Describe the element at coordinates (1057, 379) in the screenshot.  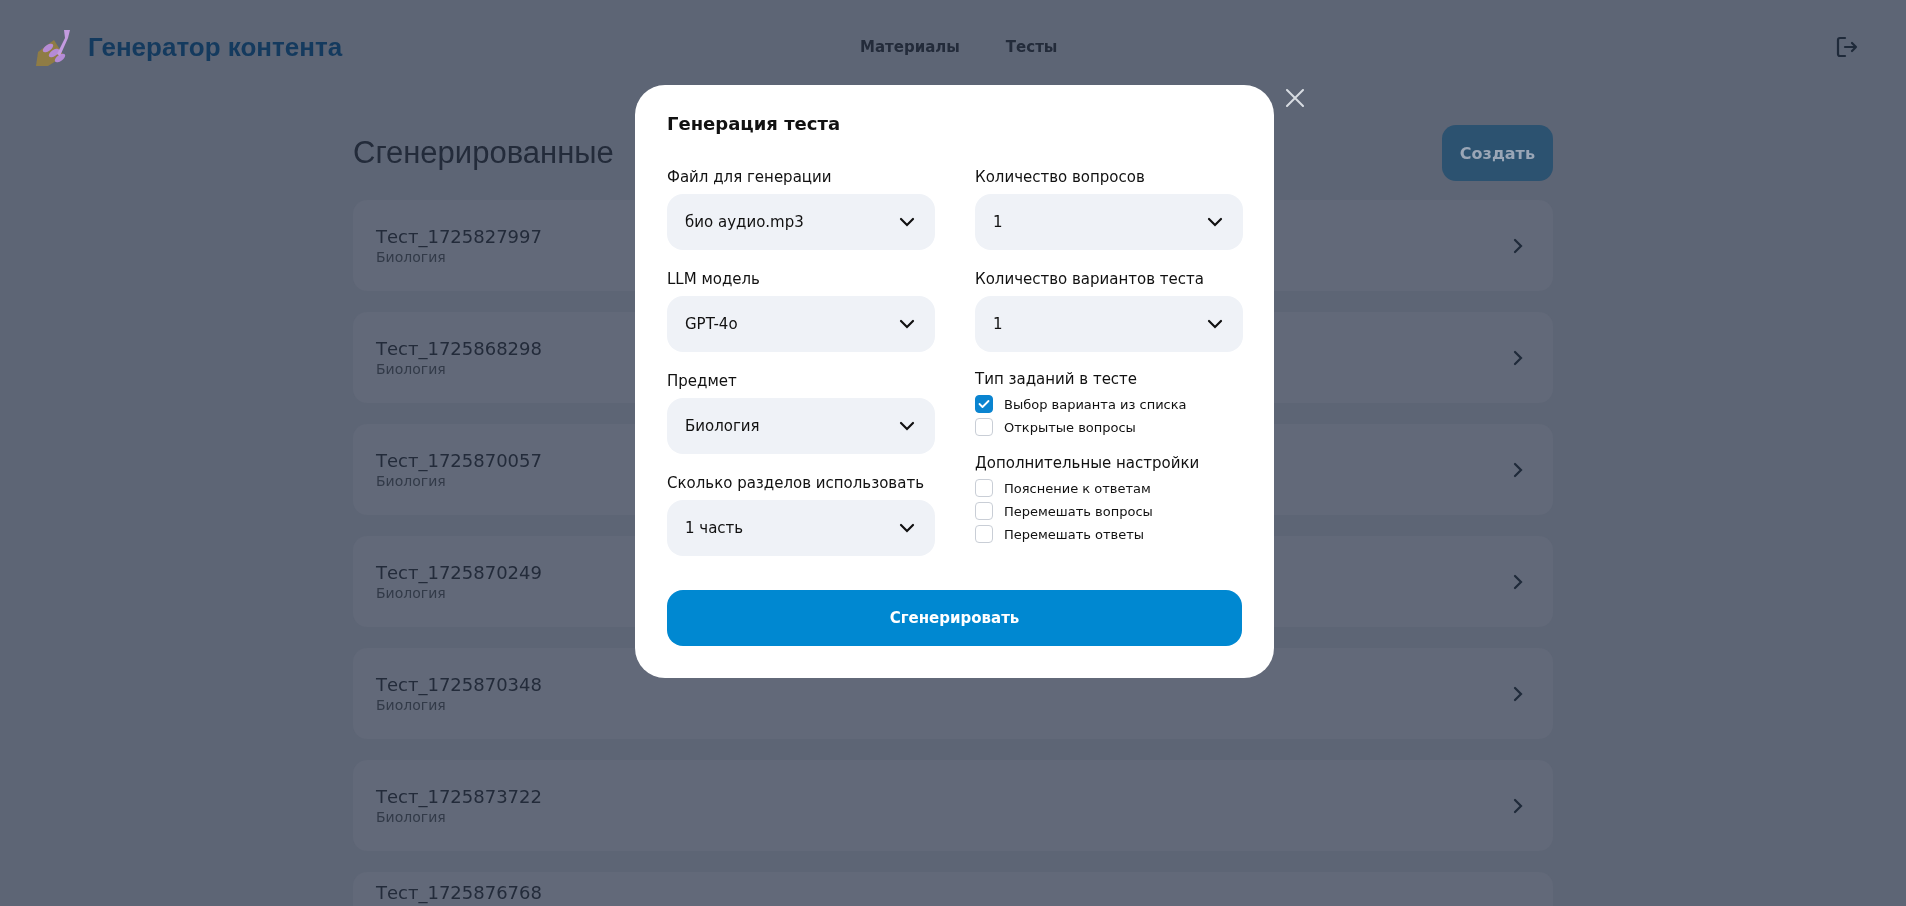
I see `group-label: Тип заданий в тесте` at that location.